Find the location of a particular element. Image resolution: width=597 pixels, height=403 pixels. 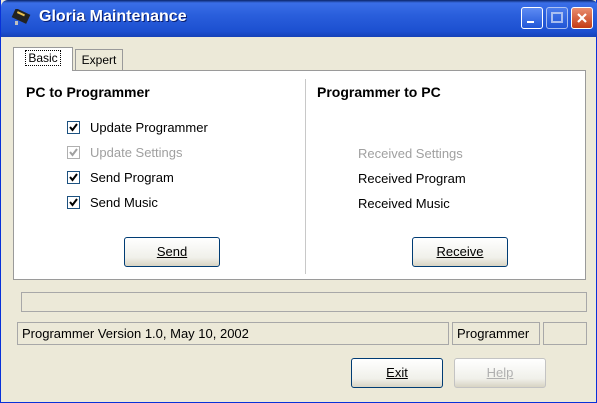

send-button: Send is located at coordinates (172, 252).